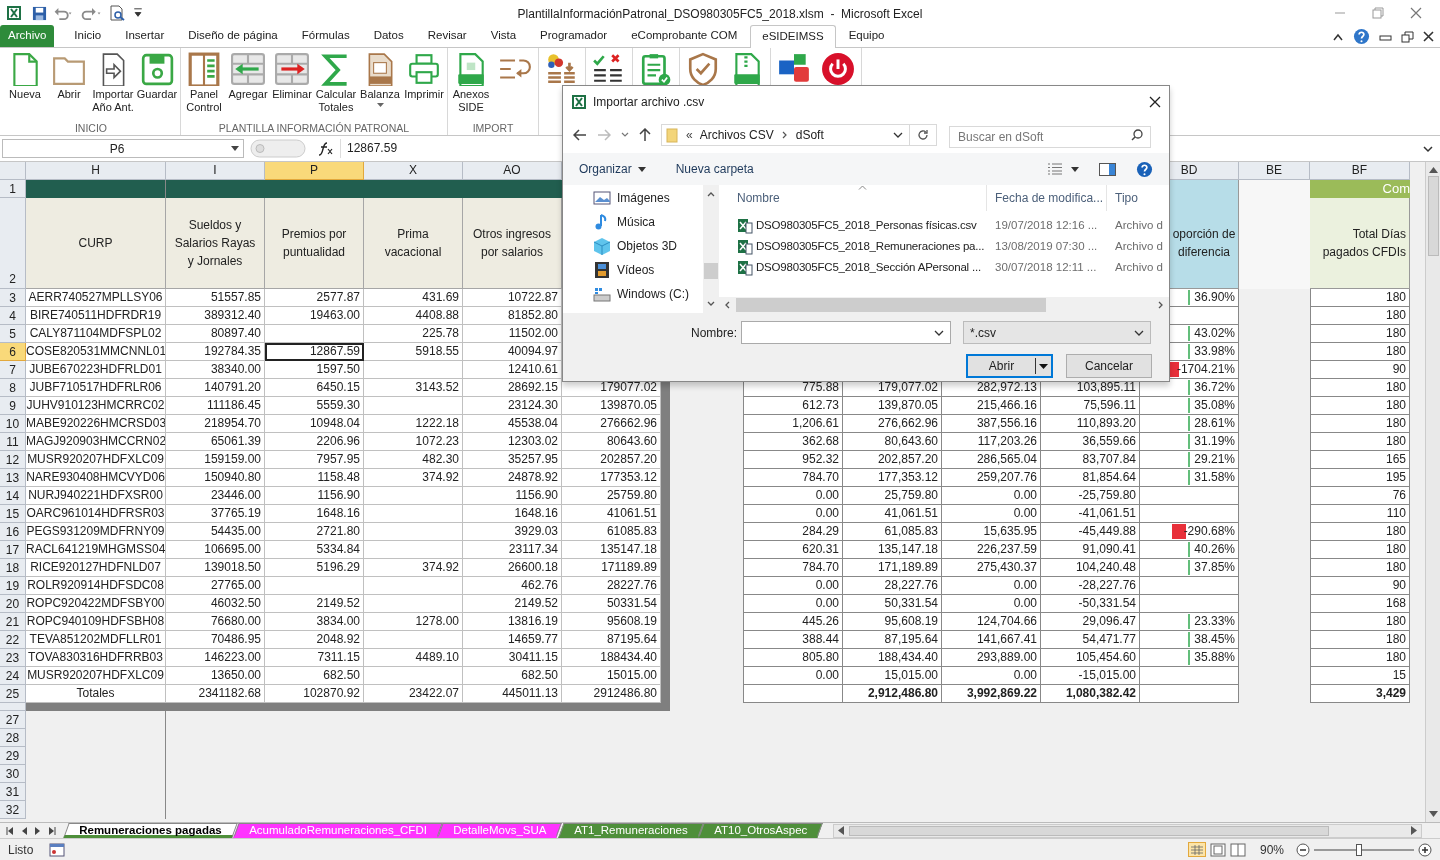  What do you see at coordinates (145, 36) in the screenshot?
I see `ribbon-tab: Insertar` at bounding box center [145, 36].